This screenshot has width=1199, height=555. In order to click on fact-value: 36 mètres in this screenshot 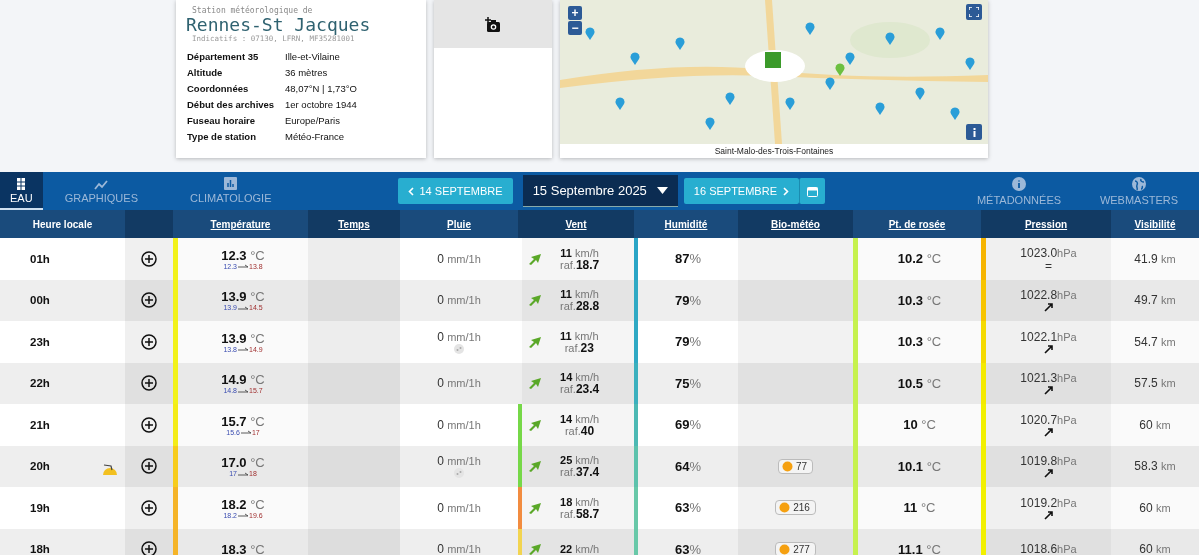, I will do `click(307, 73)`.